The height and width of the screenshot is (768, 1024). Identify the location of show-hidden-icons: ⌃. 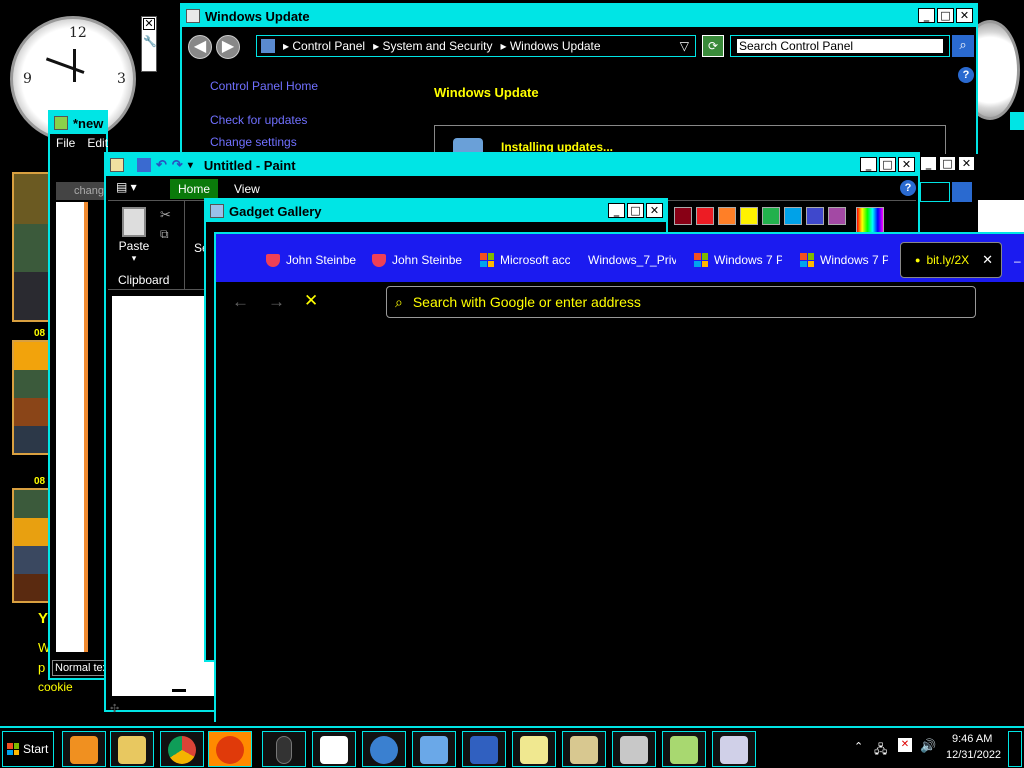
(858, 746).